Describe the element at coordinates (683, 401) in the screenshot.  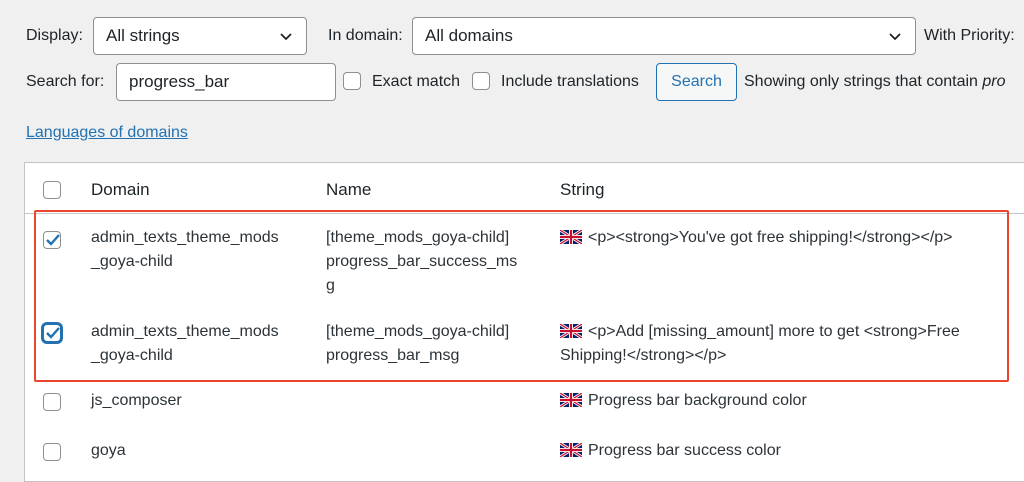
I see `row-string: Progress bar background color` at that location.